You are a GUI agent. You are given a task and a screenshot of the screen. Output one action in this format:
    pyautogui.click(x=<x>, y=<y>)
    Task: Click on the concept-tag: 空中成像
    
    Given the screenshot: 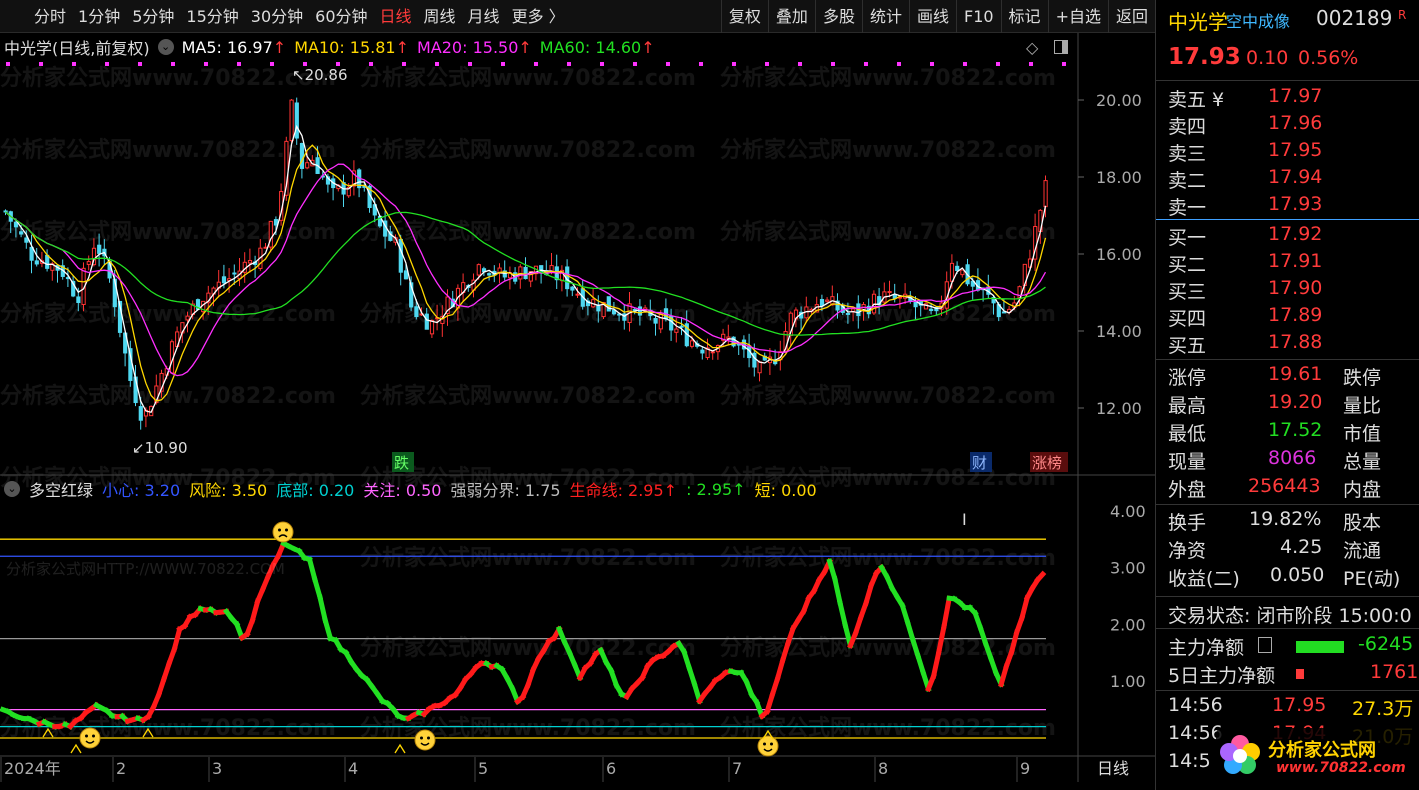 What is the action you would take?
    pyautogui.click(x=1258, y=20)
    